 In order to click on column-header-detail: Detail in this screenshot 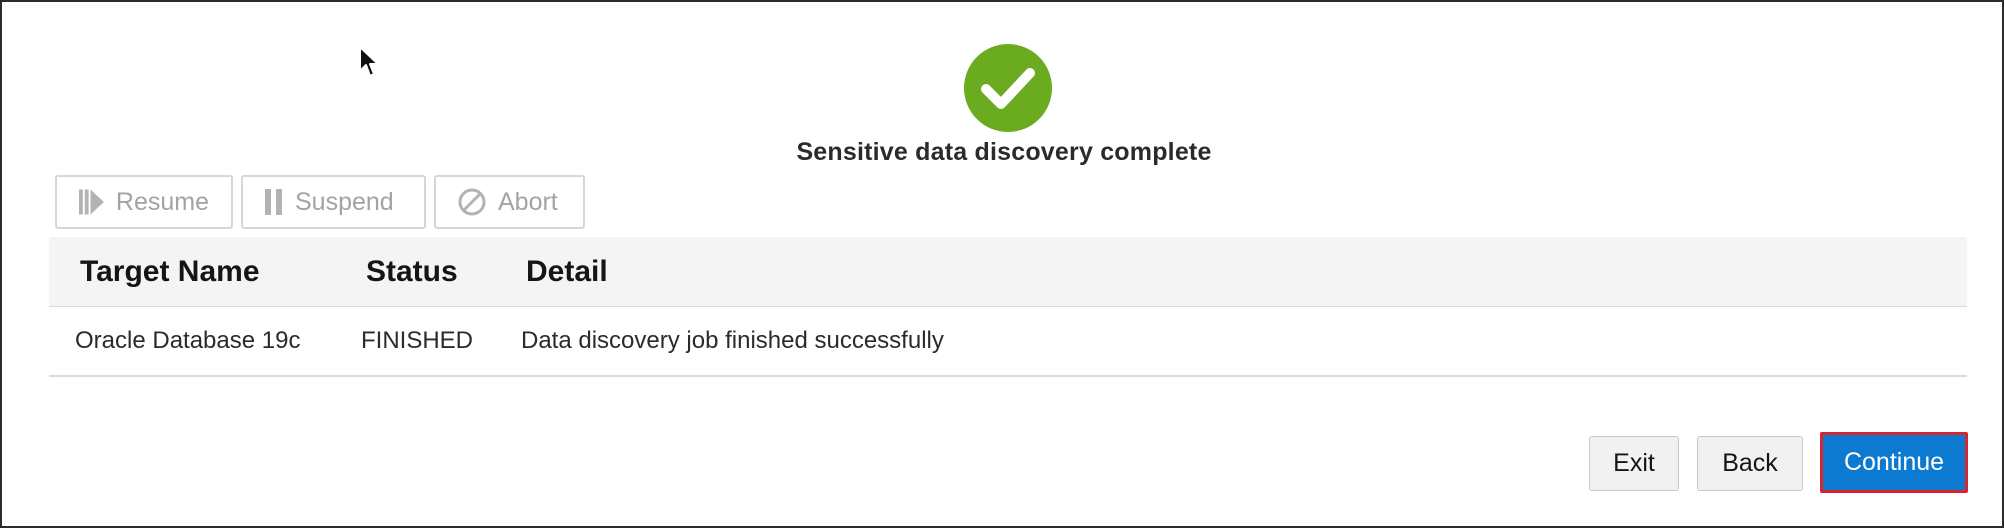, I will do `click(567, 271)`.